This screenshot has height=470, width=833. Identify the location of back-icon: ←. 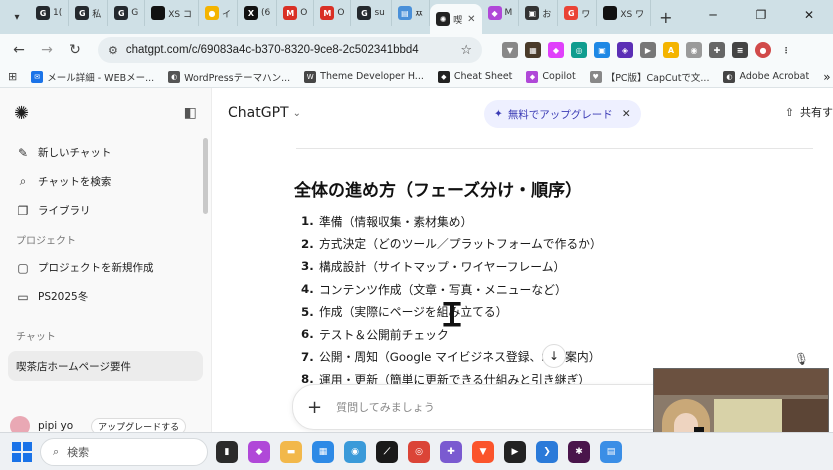
(19, 50).